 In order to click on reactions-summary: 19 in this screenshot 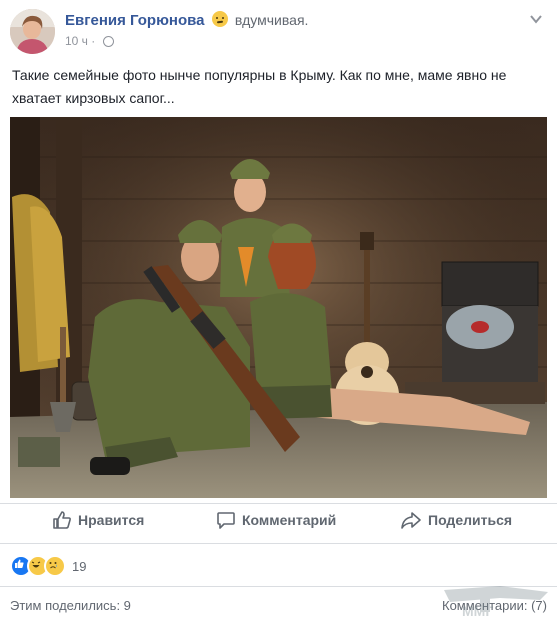, I will do `click(48, 566)`.